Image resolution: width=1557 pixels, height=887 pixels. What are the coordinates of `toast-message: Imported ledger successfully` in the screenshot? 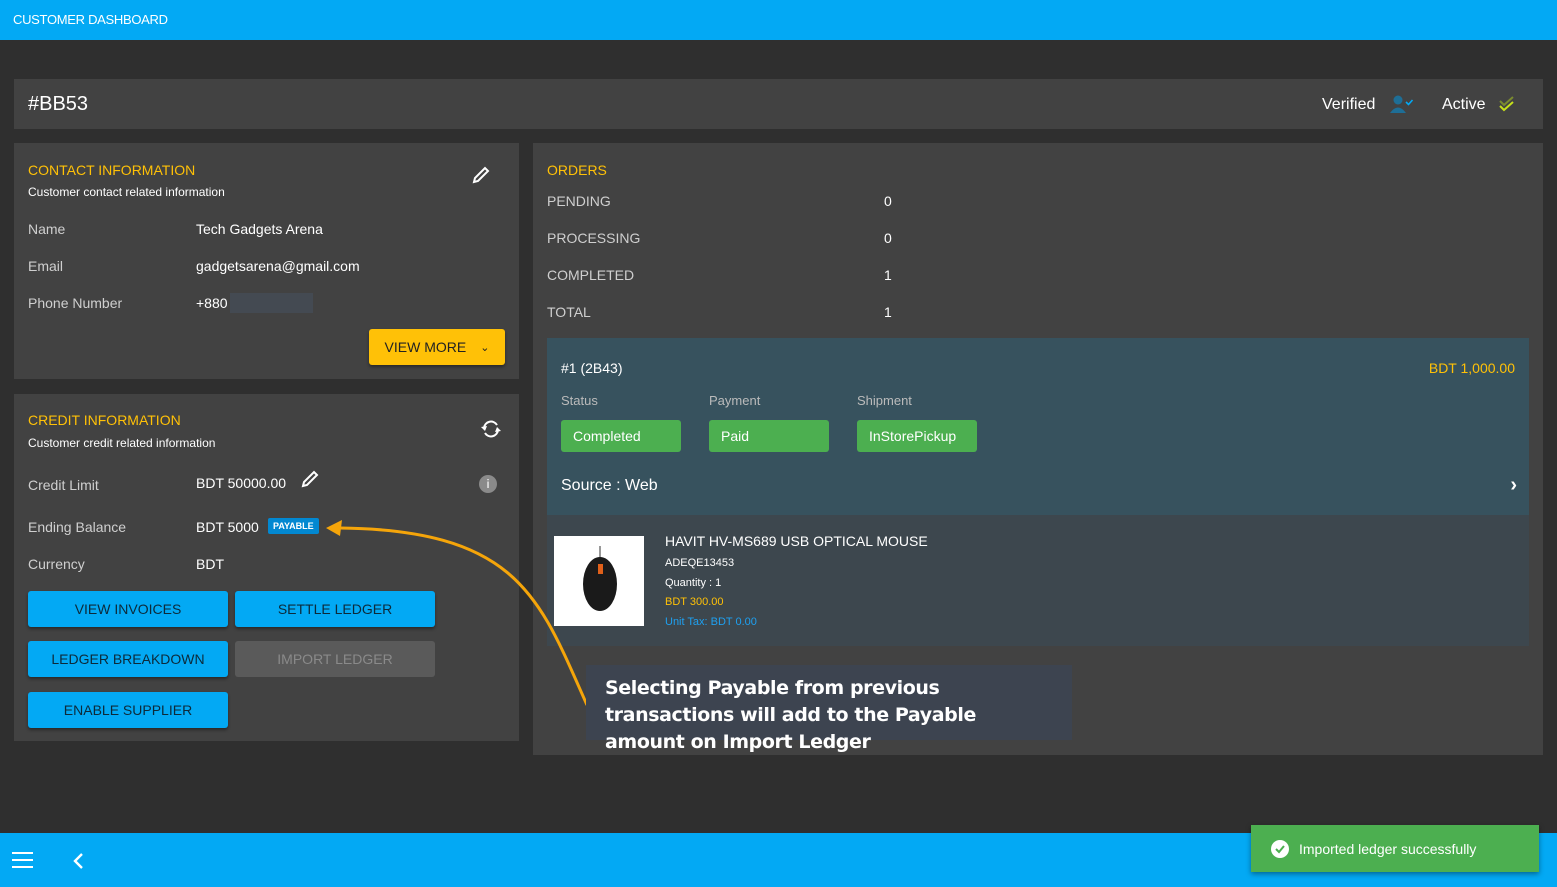 It's located at (1388, 849).